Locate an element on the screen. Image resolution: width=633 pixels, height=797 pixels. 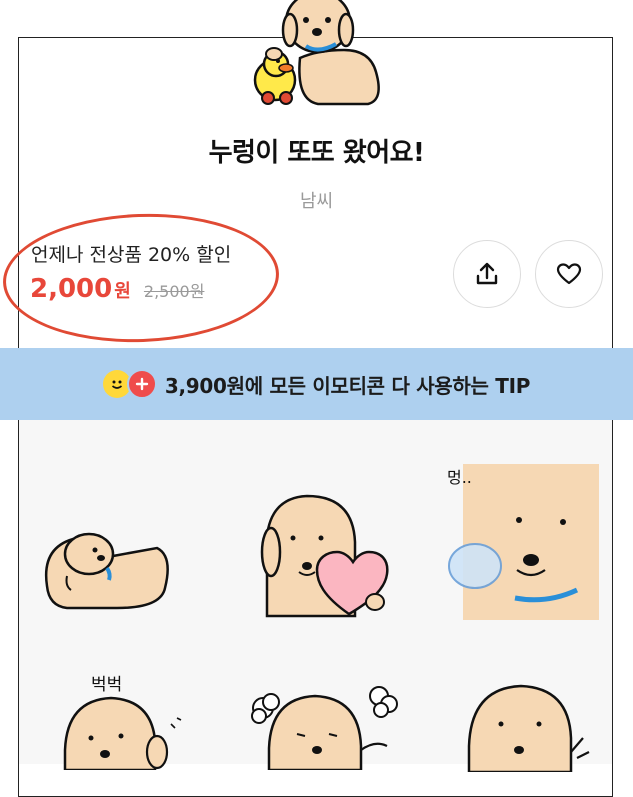
emoticon-plus-badge is located at coordinates (129, 384).